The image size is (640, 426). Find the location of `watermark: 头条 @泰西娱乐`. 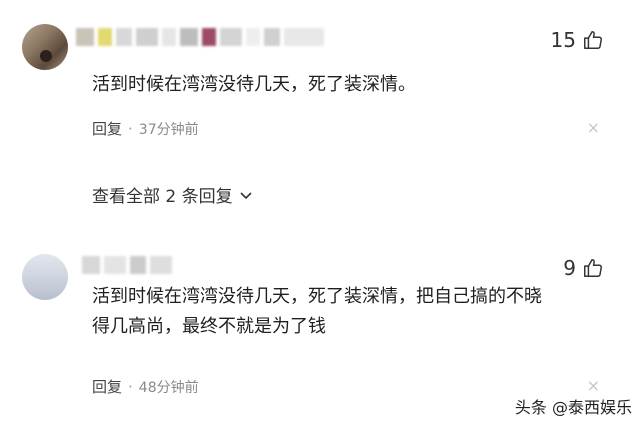

watermark: 头条 @泰西娱乐 is located at coordinates (573, 407).